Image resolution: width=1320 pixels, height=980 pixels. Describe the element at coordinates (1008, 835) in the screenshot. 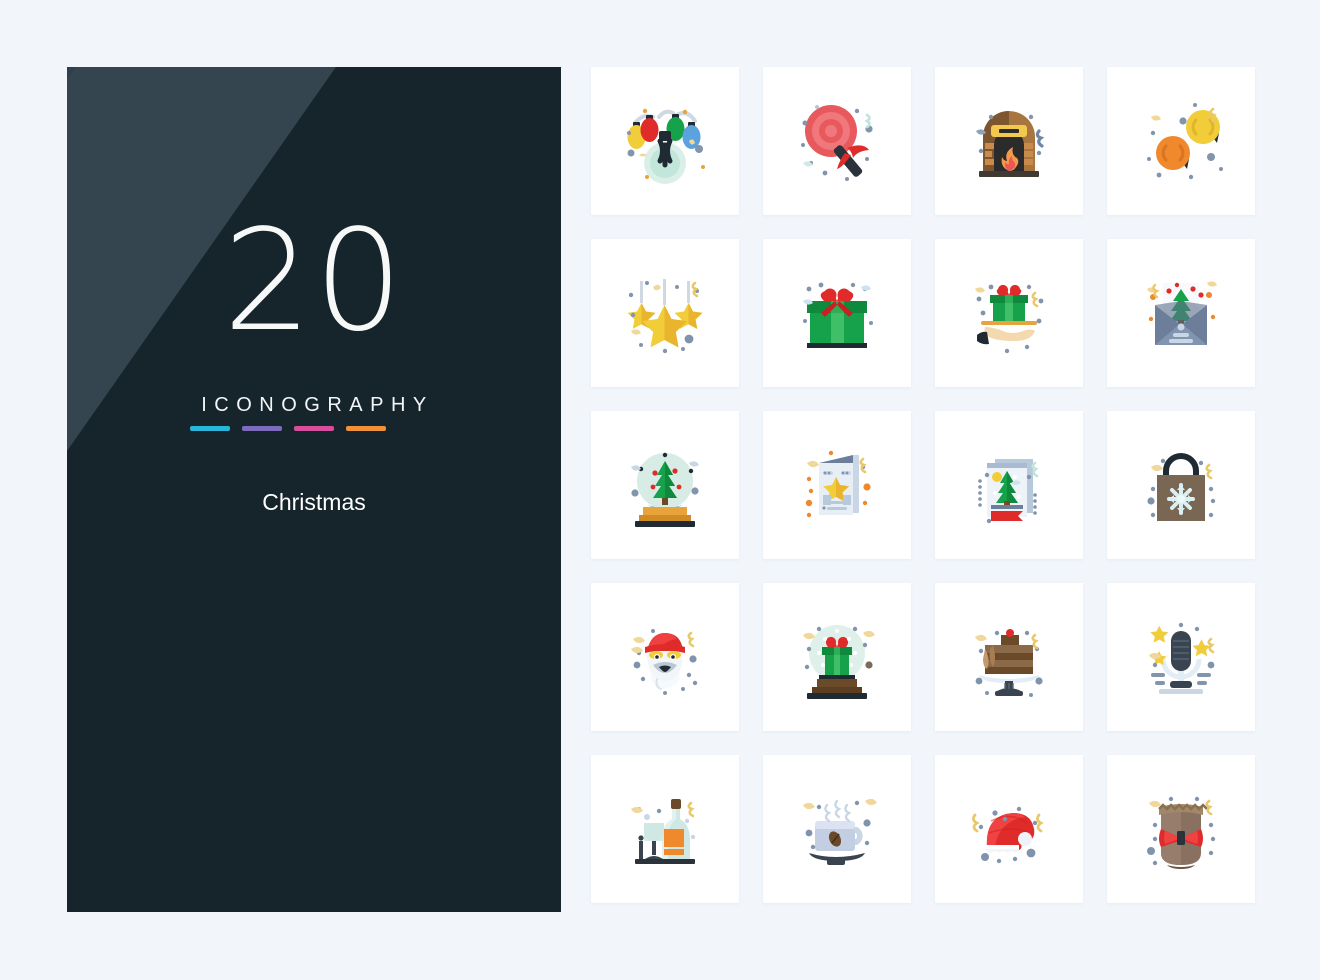

I see `santa-hat-icon` at that location.